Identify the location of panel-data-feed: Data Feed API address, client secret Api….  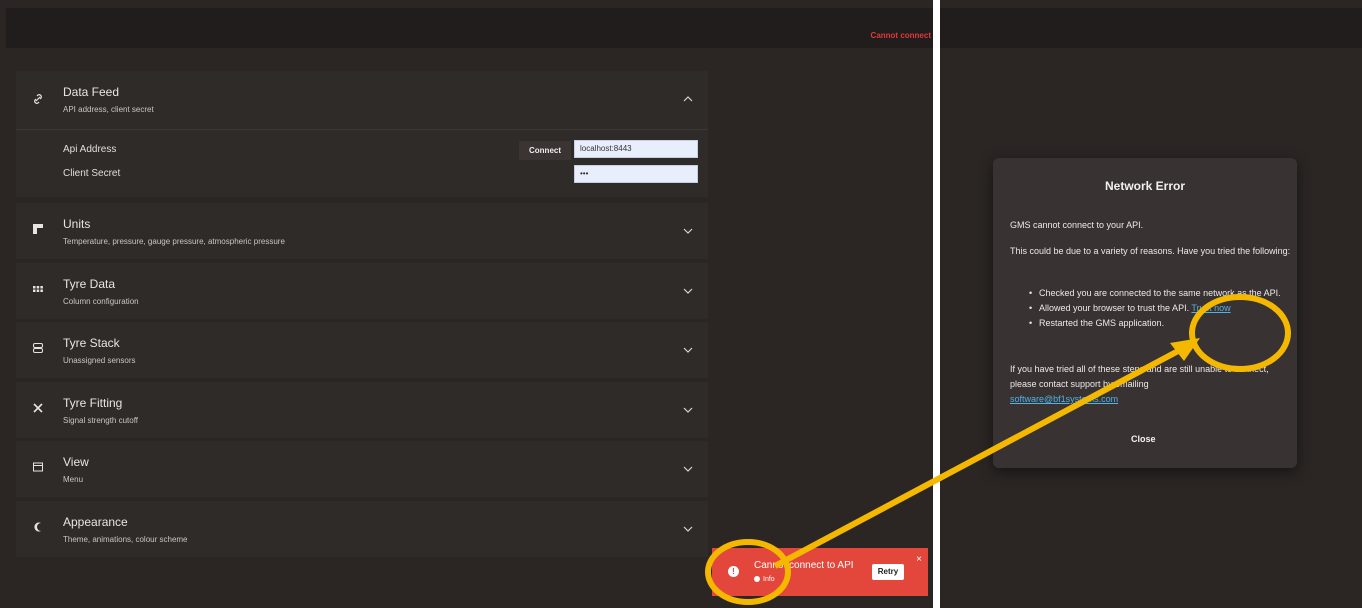
(362, 134).